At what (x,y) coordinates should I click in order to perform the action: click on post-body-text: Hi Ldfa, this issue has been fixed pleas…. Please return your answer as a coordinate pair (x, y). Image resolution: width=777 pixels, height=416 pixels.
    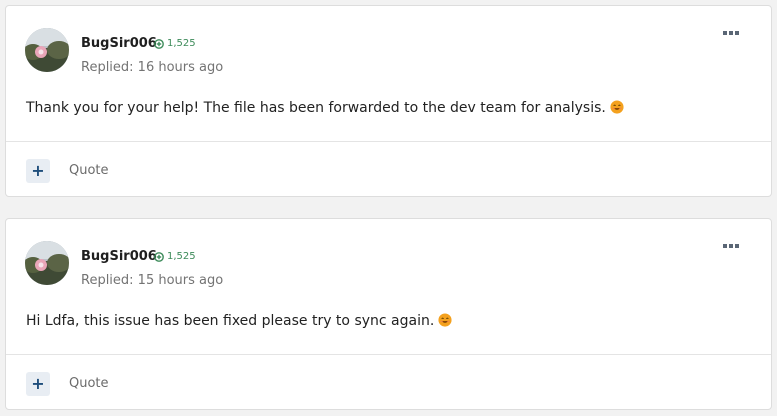
    Looking at the image, I should click on (230, 321).